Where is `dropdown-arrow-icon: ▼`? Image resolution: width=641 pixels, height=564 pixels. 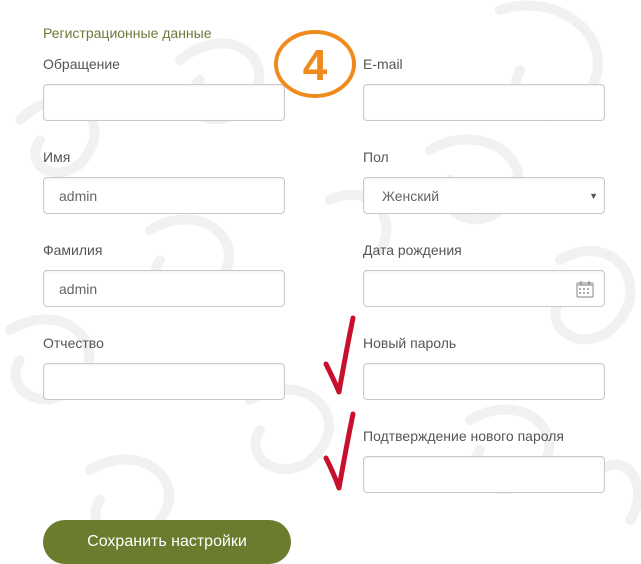
dropdown-arrow-icon: ▼ is located at coordinates (593, 195).